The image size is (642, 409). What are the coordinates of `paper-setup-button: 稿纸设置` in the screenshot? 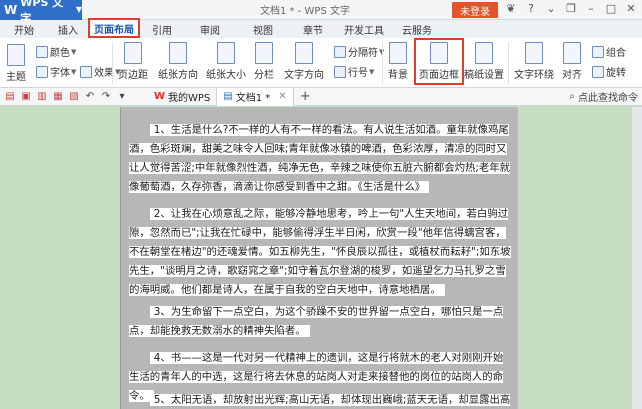 It's located at (484, 61).